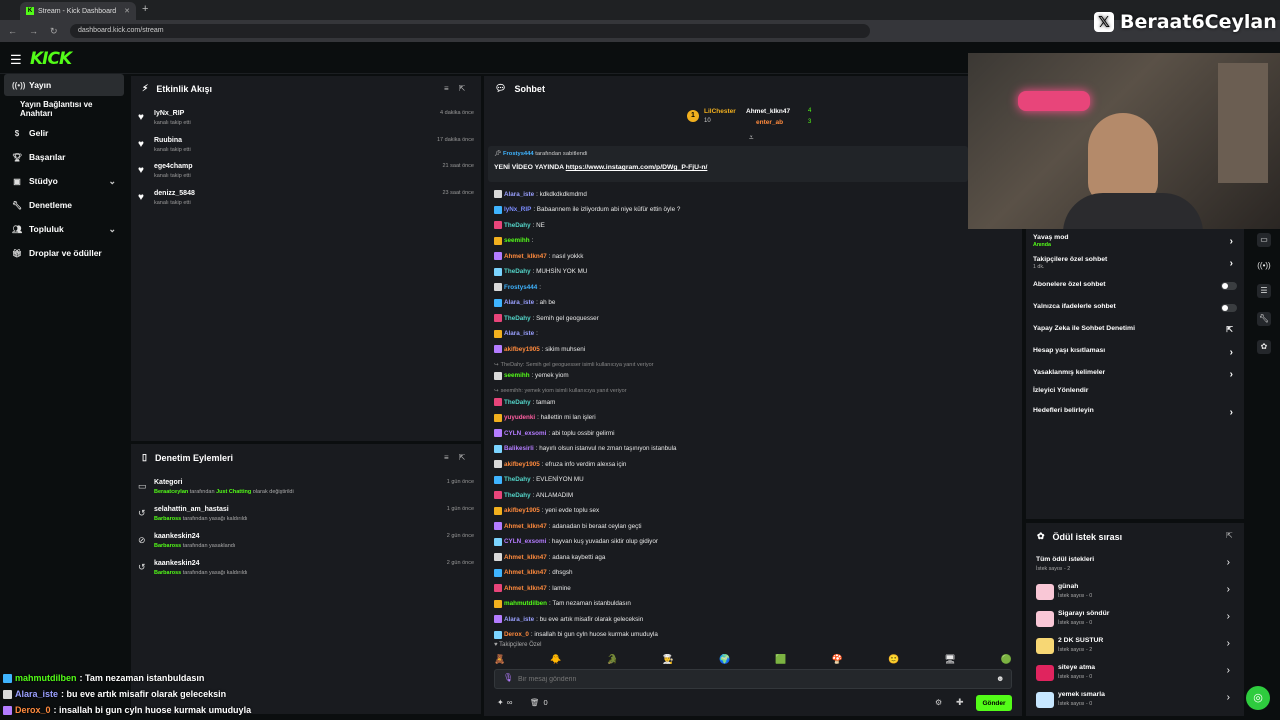 The image size is (1280, 720). I want to click on emoji-picker-icon: ☻, so click(1000, 678).